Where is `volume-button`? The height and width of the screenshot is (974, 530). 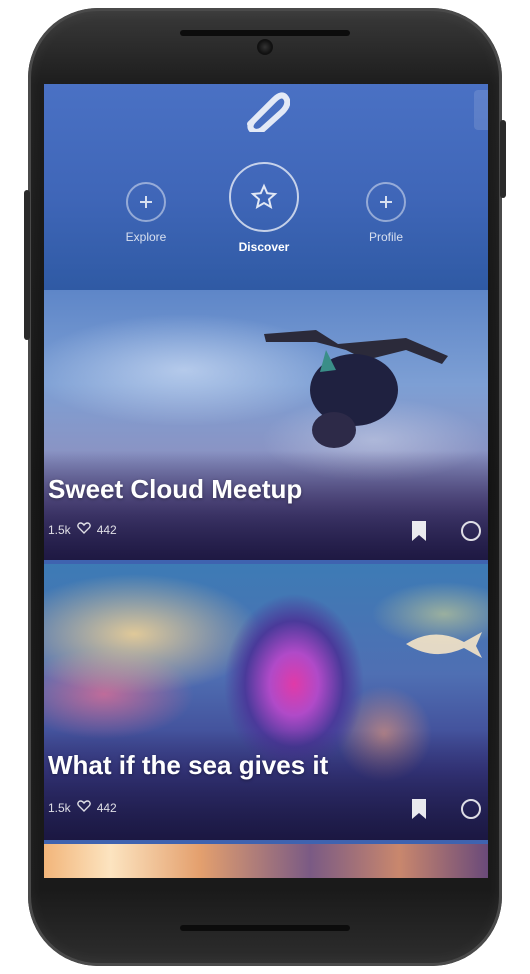 volume-button is located at coordinates (27, 265).